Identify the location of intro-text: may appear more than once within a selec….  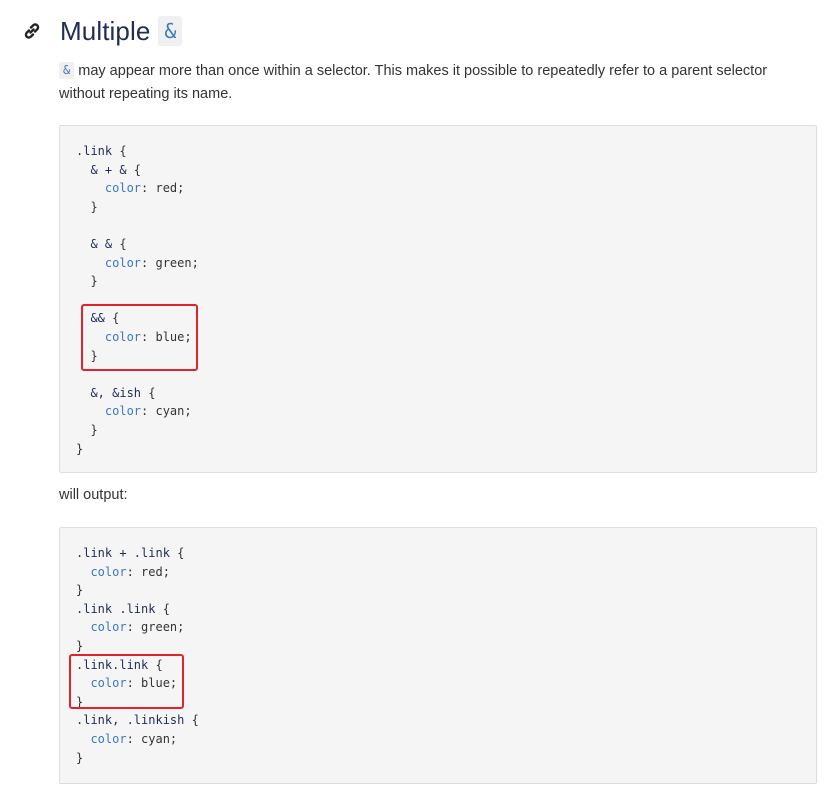
(413, 82).